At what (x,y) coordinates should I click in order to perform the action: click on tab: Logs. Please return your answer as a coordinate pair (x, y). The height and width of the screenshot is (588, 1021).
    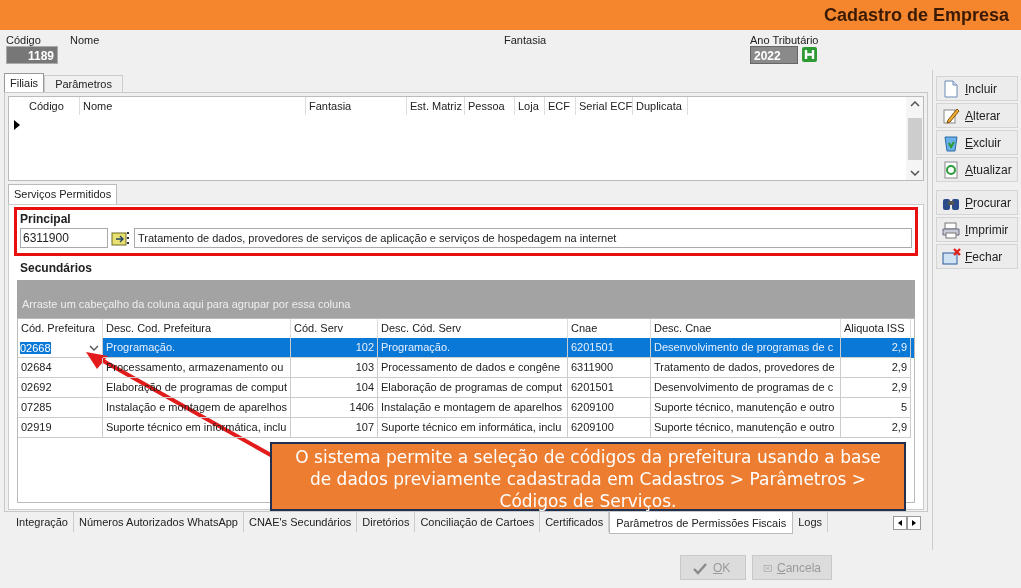
    Looking at the image, I should click on (811, 522).